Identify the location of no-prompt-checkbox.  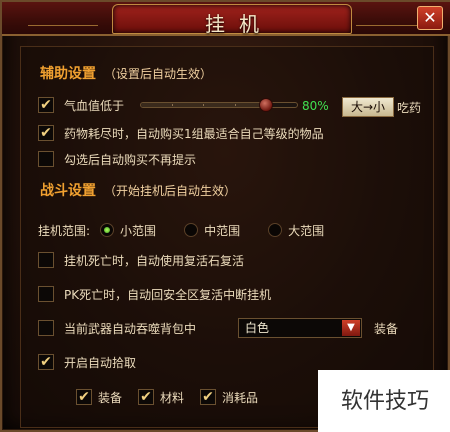
(46, 159).